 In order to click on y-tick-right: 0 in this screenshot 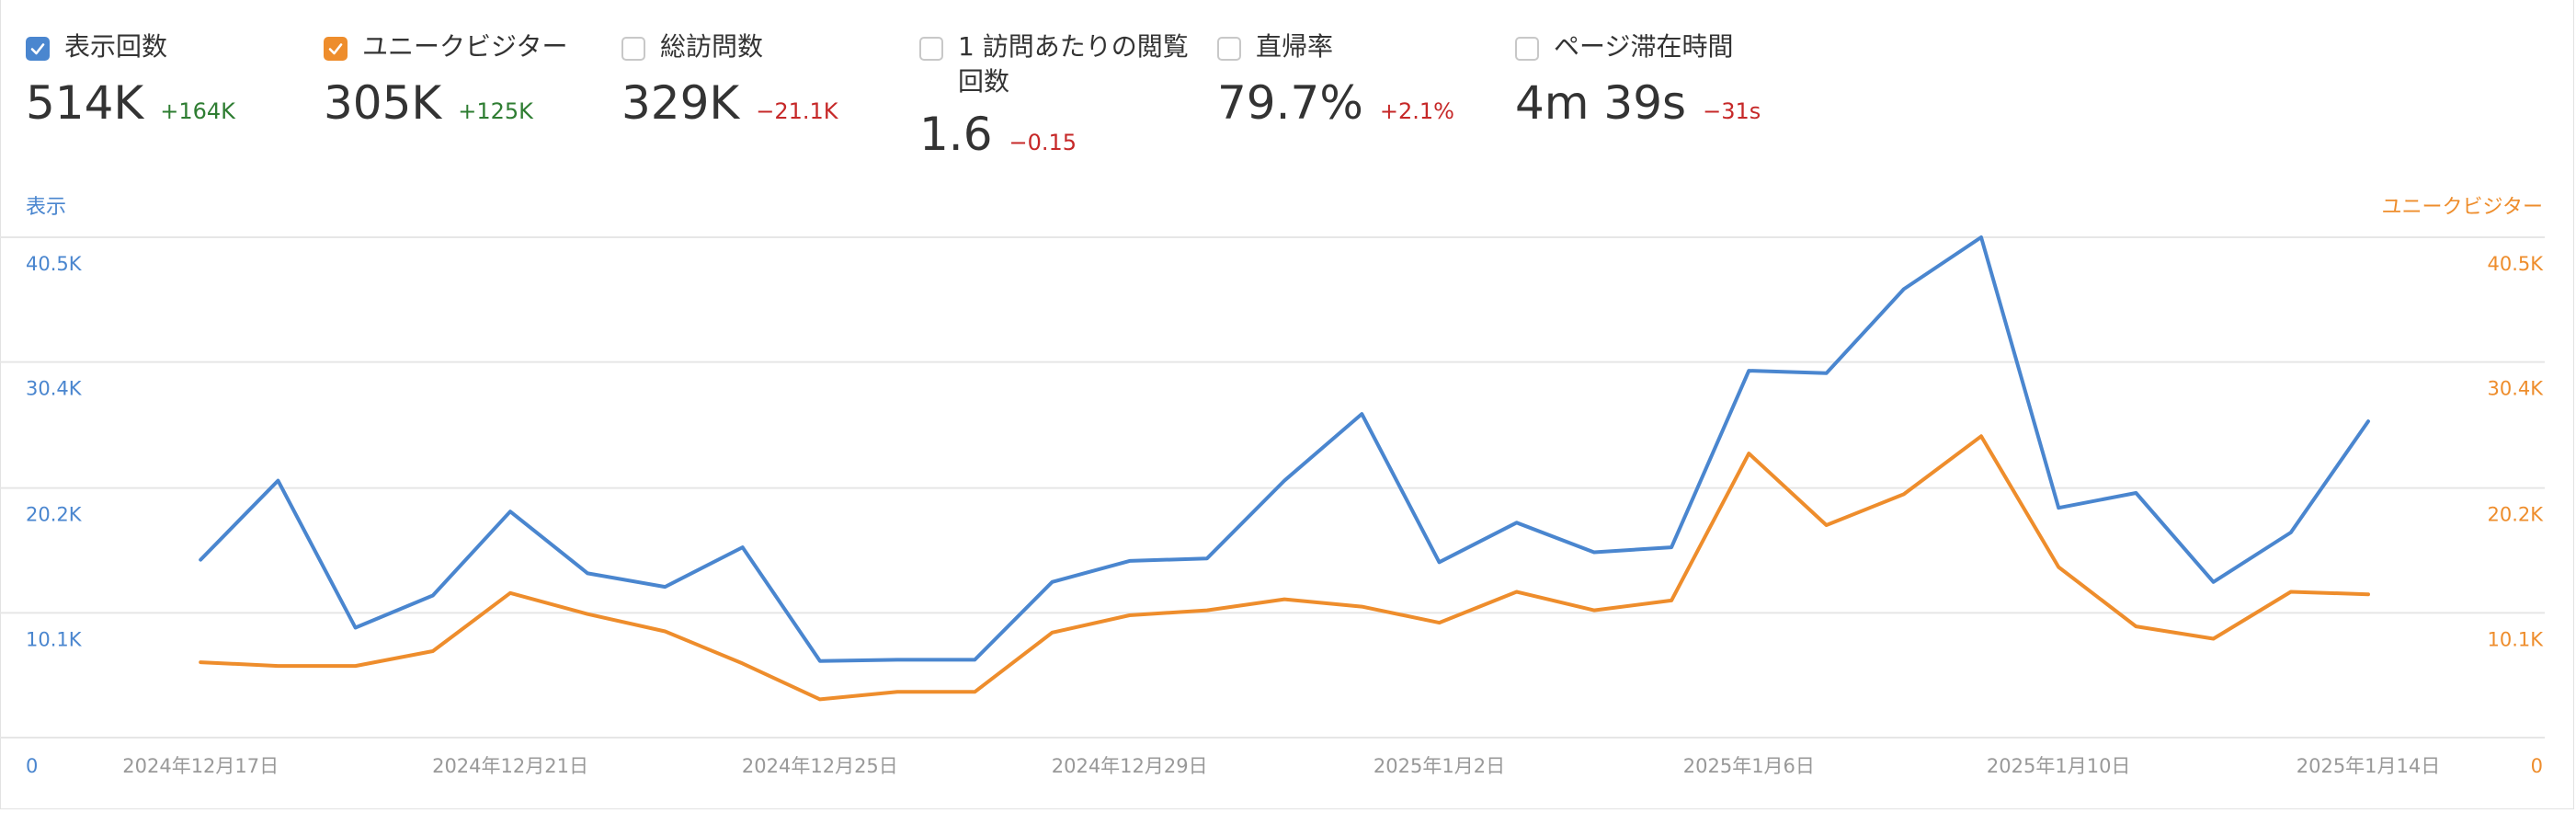, I will do `click(2537, 766)`.